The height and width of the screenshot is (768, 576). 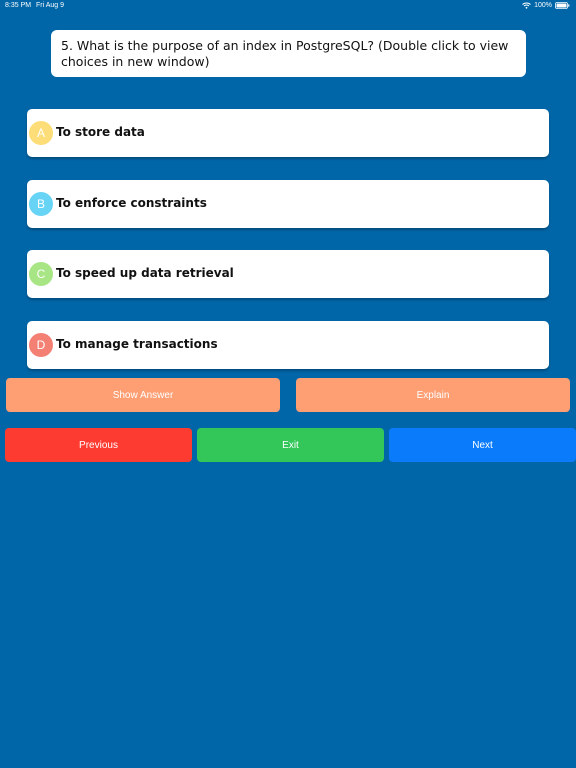 I want to click on previous-button: Previous, so click(x=98, y=445).